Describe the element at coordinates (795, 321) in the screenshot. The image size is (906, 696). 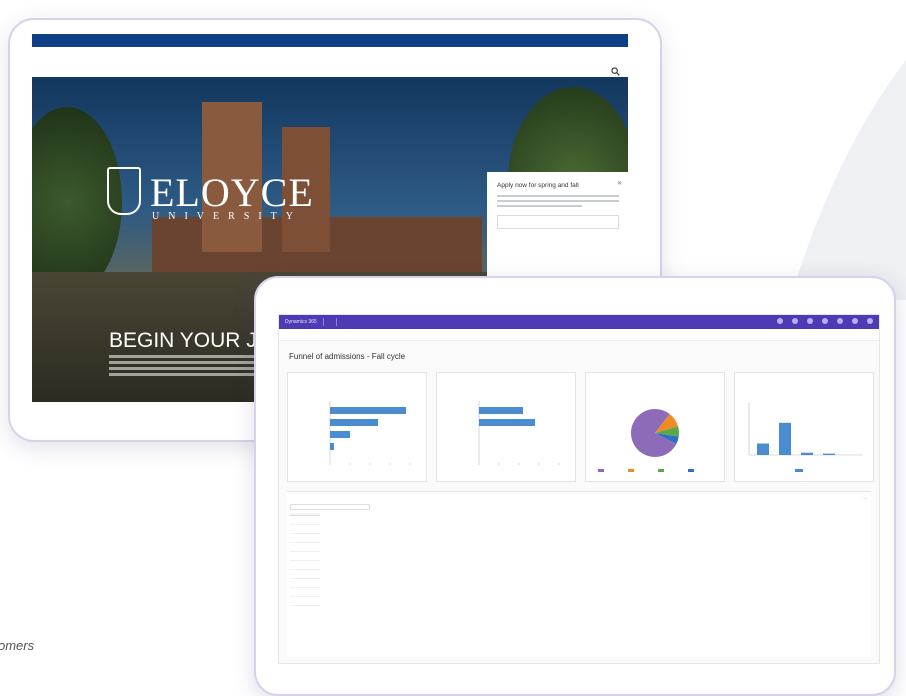
I see `lightbulb-icon` at that location.